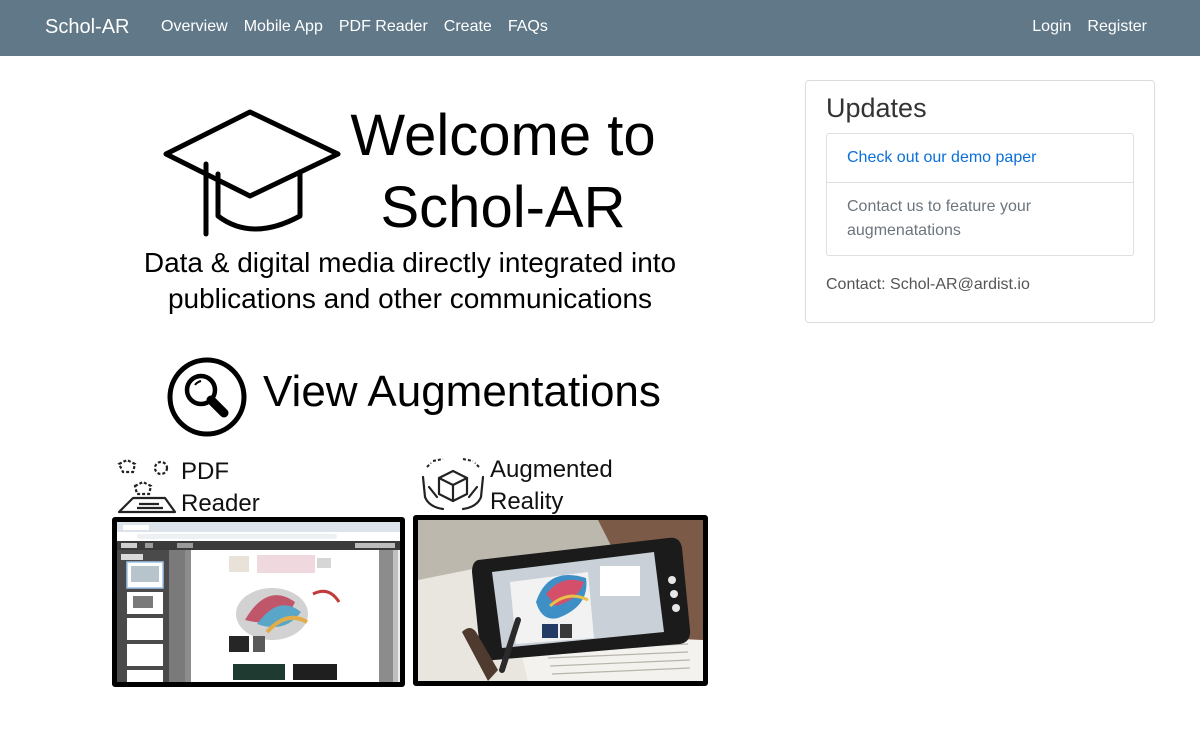  I want to click on demo-paper-link: Check out our demo paper, so click(941, 157).